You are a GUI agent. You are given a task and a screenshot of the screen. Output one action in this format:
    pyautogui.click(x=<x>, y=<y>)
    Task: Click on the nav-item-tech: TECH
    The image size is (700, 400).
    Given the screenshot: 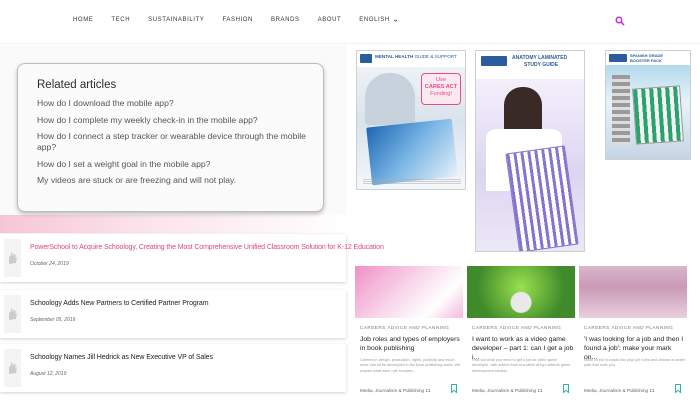 What is the action you would take?
    pyautogui.click(x=120, y=20)
    